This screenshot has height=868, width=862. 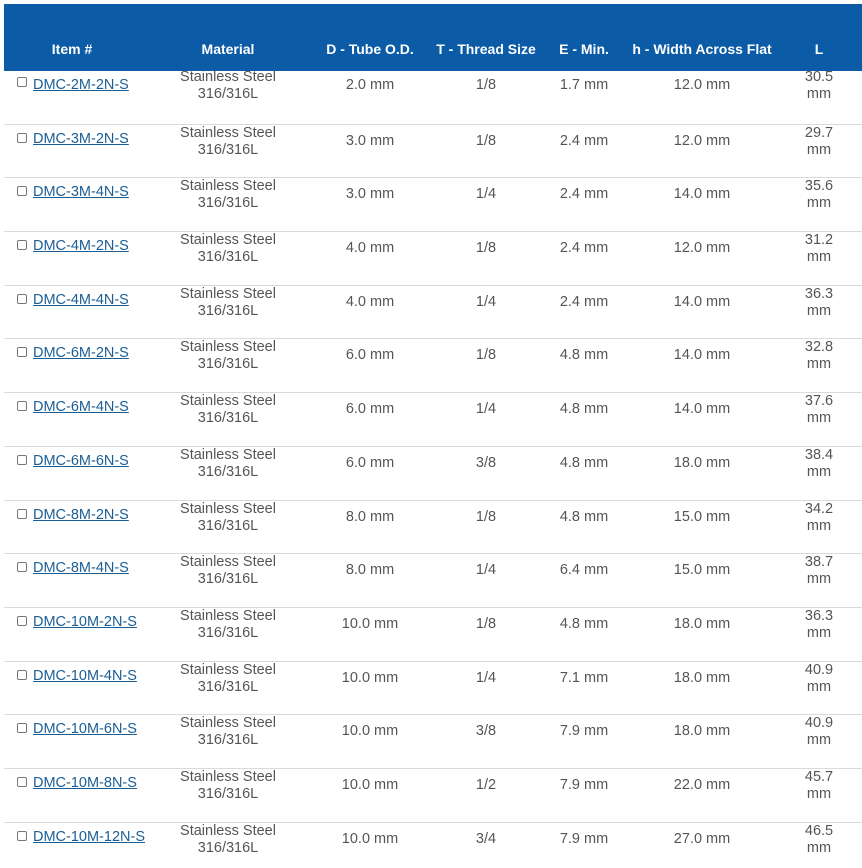 What do you see at coordinates (81, 246) in the screenshot?
I see `item-number-link: DMC-4M-2N-S` at bounding box center [81, 246].